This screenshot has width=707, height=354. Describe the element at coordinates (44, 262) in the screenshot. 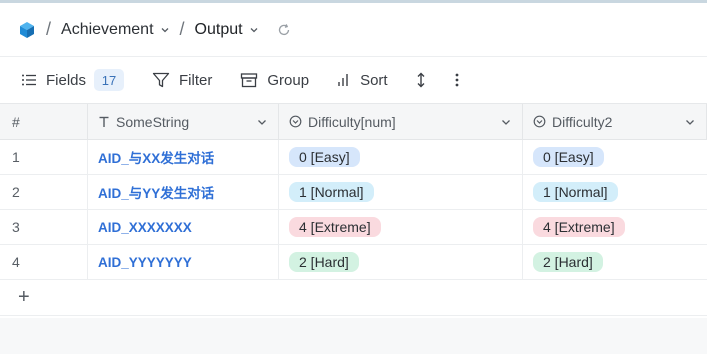

I see `row-index: 4` at that location.